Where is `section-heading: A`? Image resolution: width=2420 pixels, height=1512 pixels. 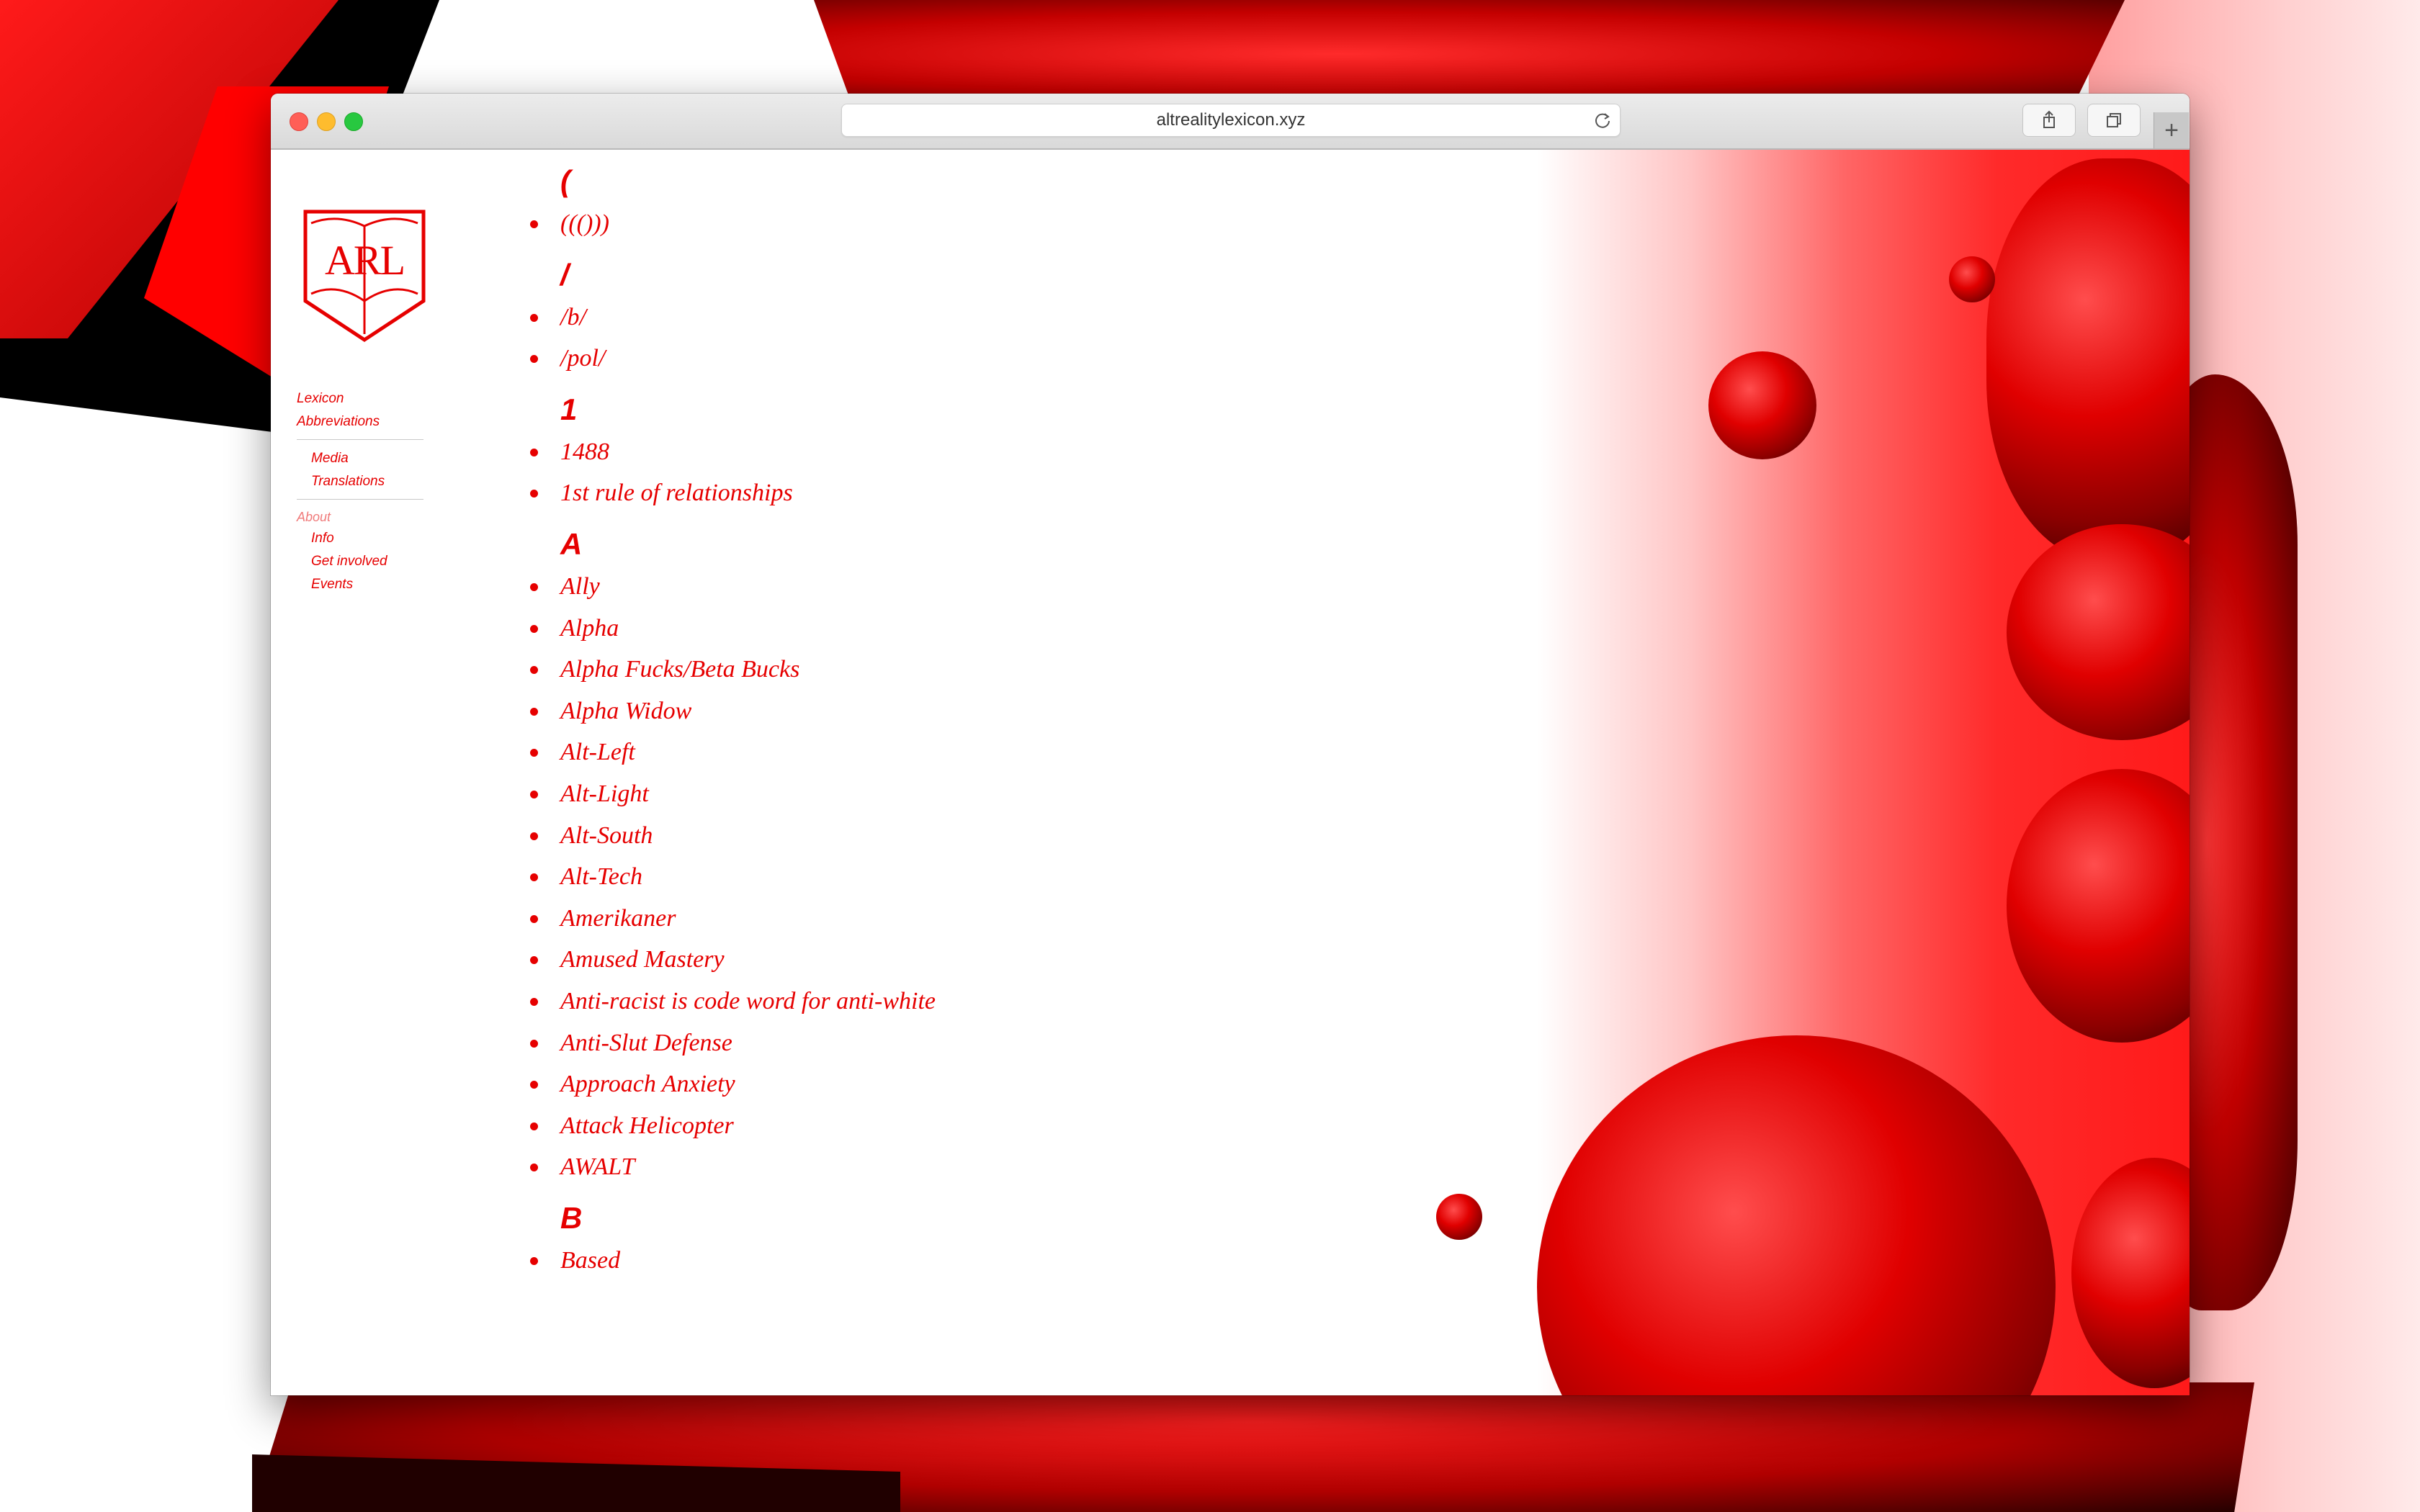
section-heading: A is located at coordinates (571, 543).